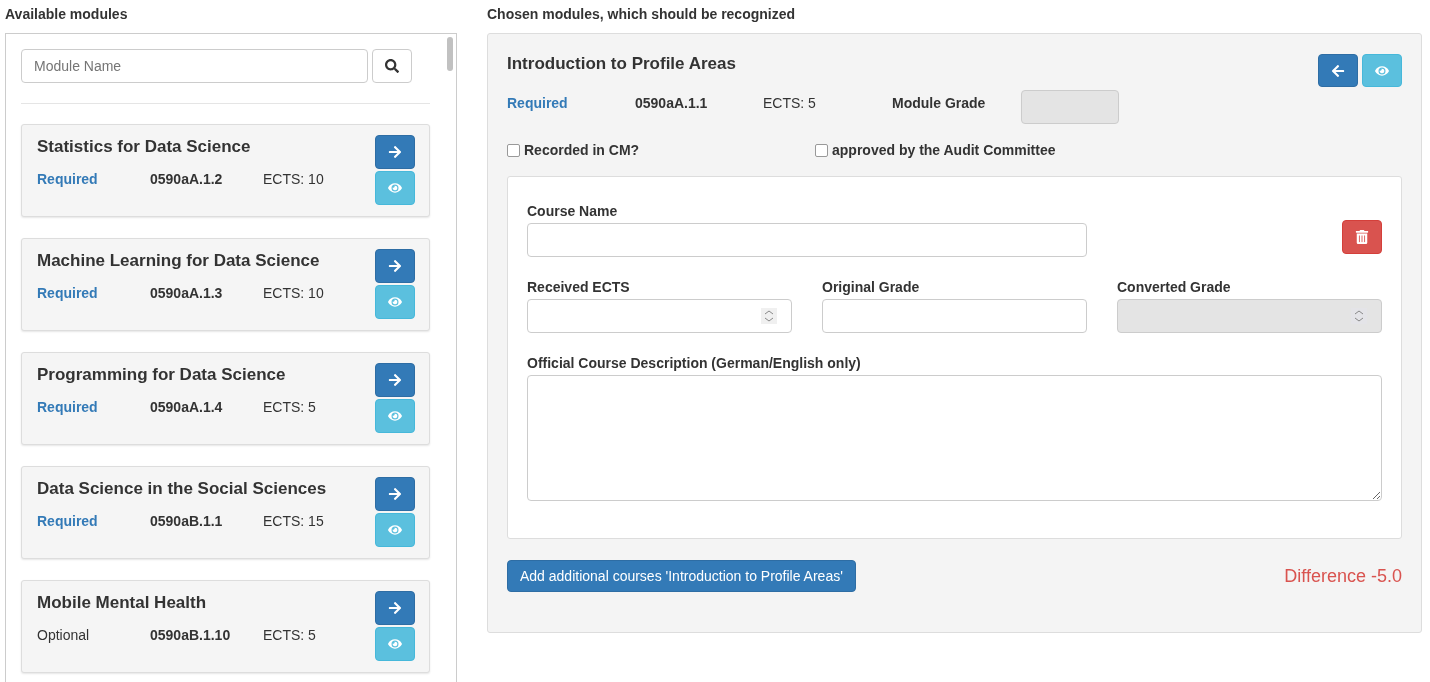  What do you see at coordinates (187, 521) in the screenshot?
I see `module-code: 0590aB.1.1` at bounding box center [187, 521].